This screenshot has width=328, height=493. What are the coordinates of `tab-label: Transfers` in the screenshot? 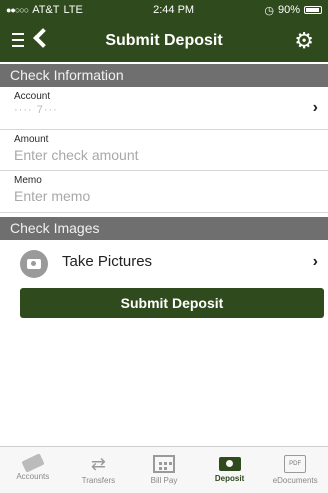 It's located at (98, 480).